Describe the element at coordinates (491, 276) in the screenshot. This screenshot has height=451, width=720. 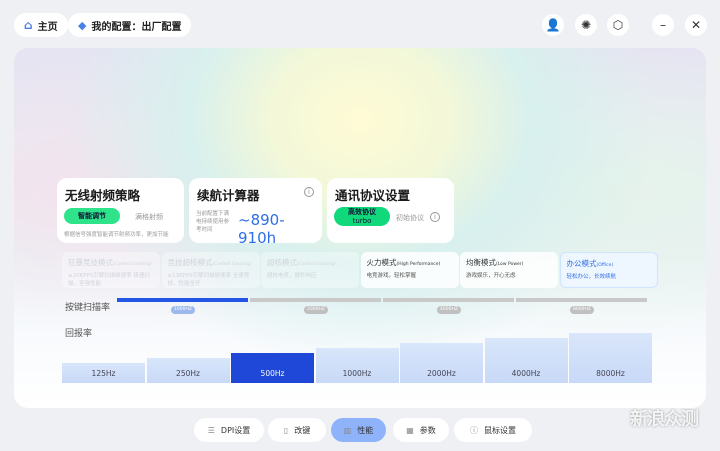
I see `mode-desc: 游戏娱乐，开心无虑` at that location.